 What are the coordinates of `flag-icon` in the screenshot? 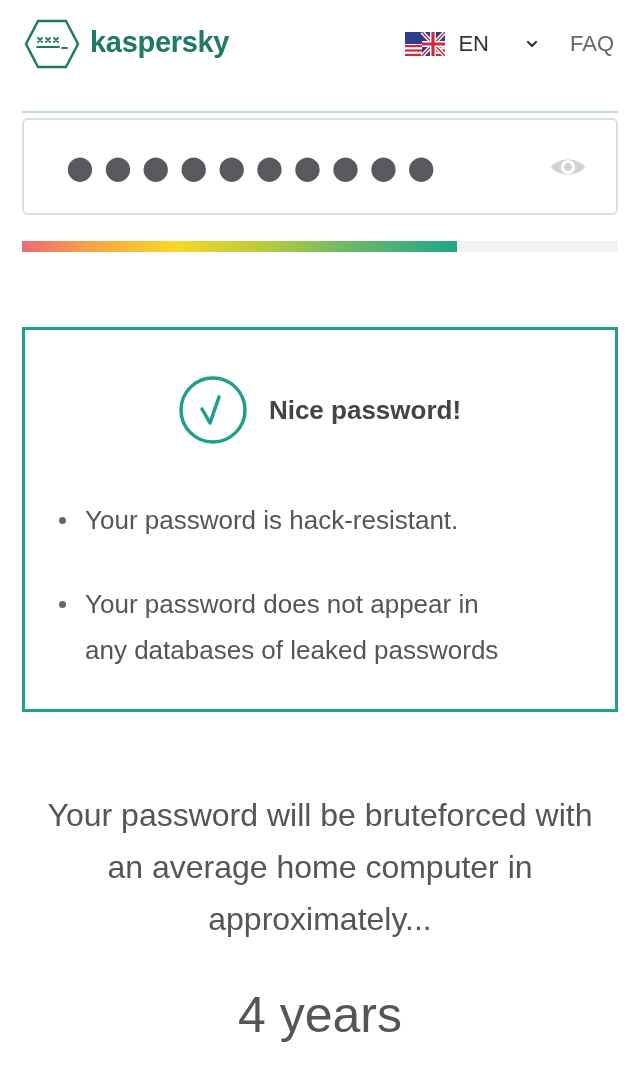 It's located at (425, 44).